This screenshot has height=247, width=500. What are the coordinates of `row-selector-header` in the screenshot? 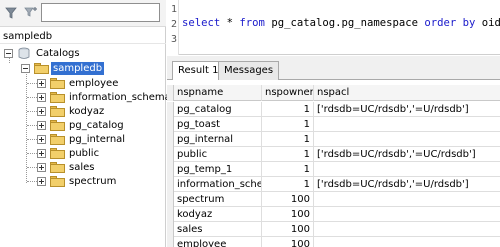 It's located at (170, 93).